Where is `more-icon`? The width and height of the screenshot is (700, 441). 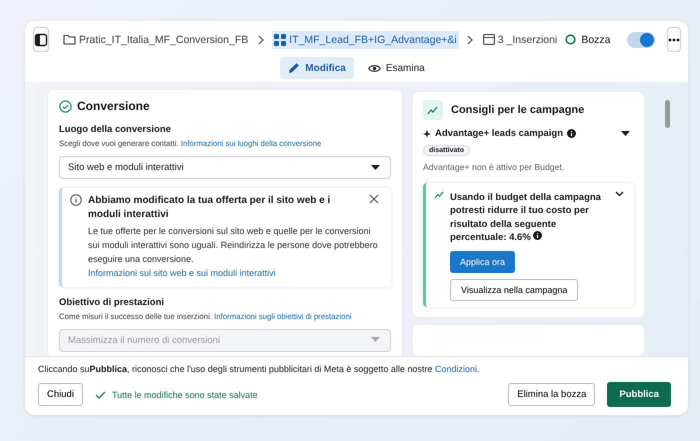 more-icon is located at coordinates (674, 40).